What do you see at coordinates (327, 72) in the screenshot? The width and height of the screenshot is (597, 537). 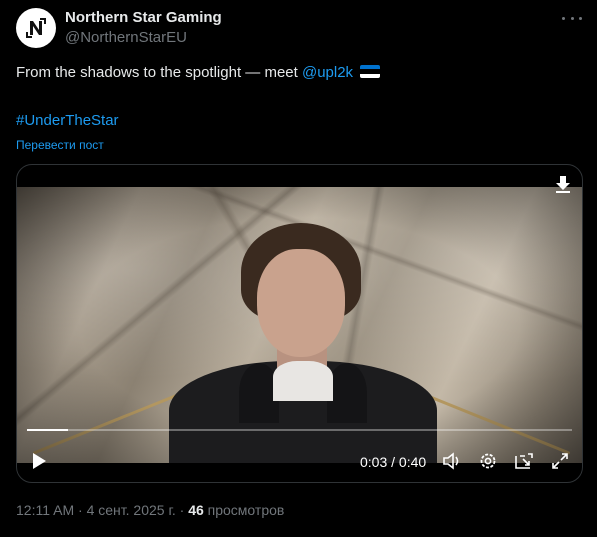 I see `mention-link: @upl2k` at bounding box center [327, 72].